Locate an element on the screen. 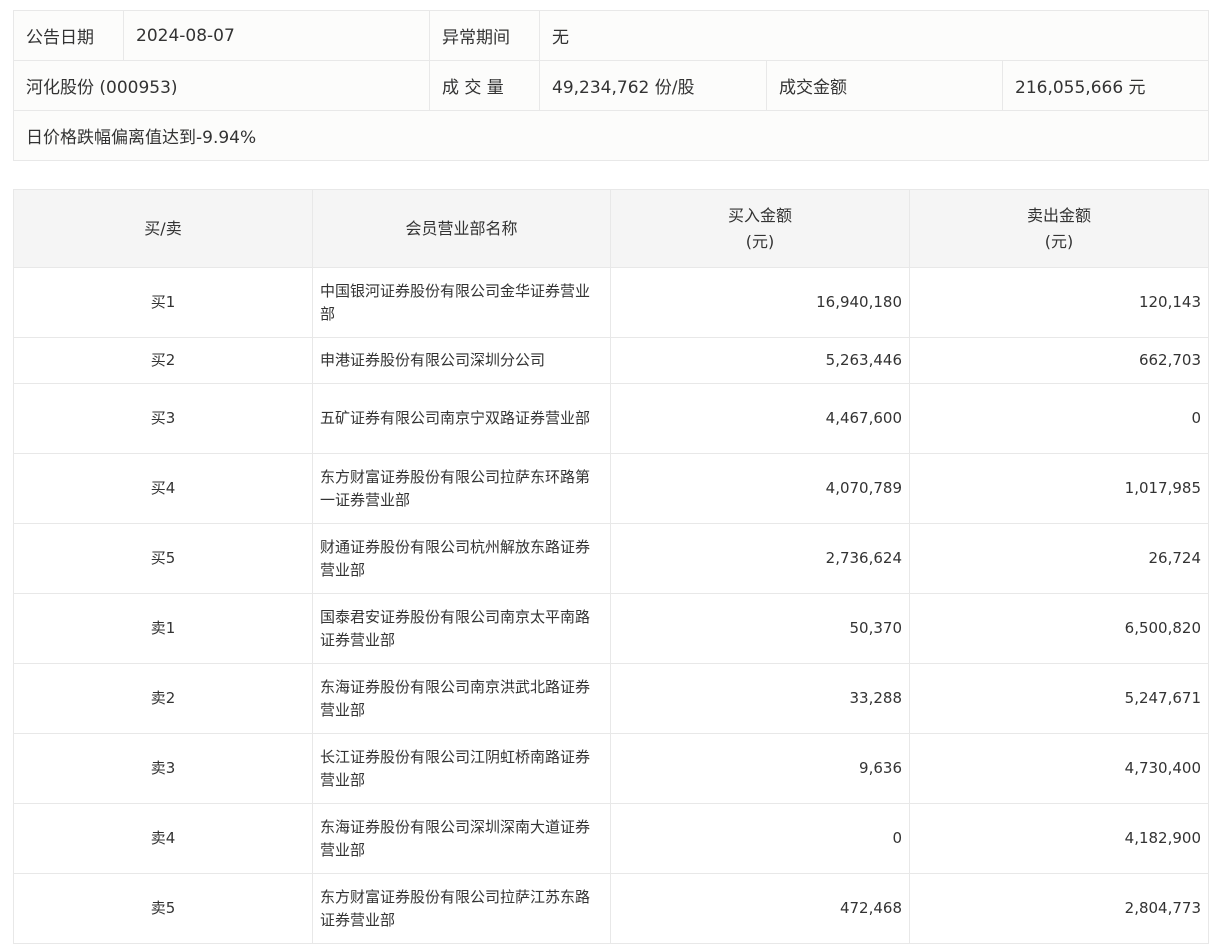  sell-amount-cell: 26,724 is located at coordinates (1059, 558).